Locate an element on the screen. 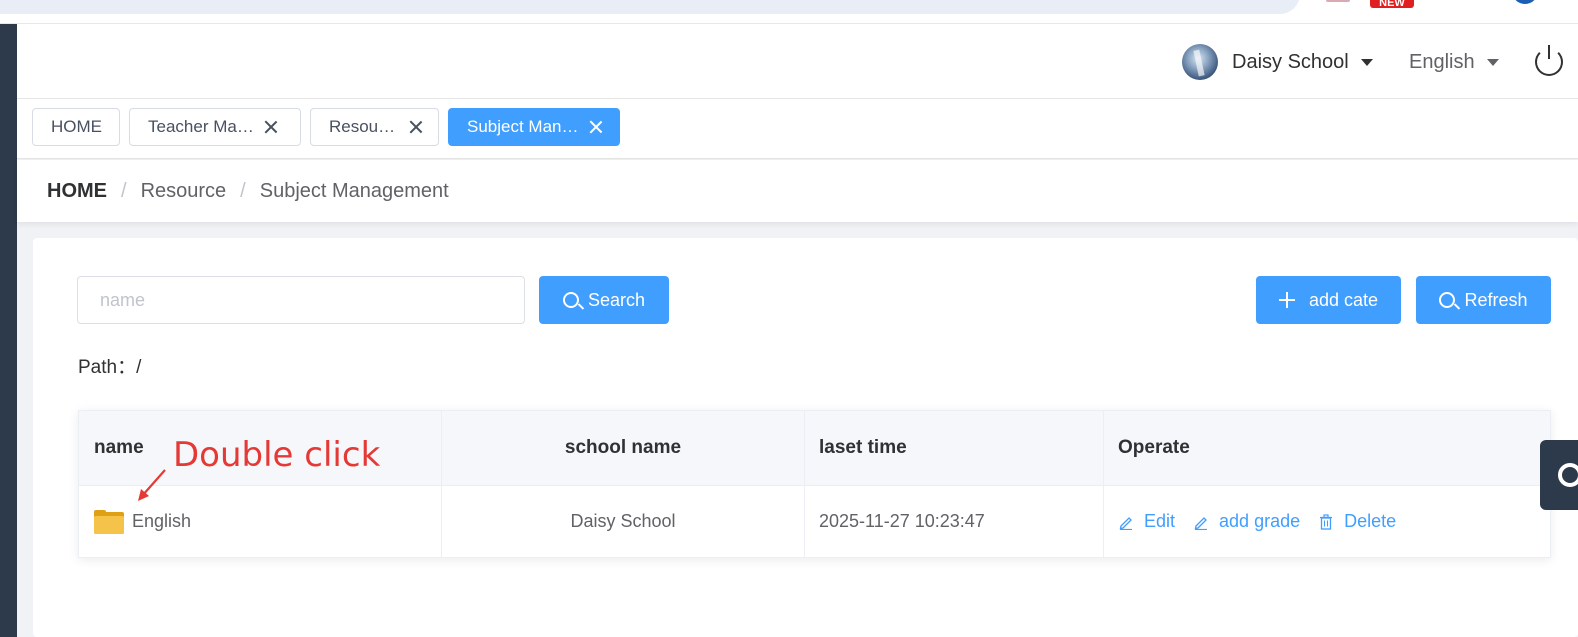 This screenshot has width=1578, height=637. delete-button: Delete is located at coordinates (1357, 521).